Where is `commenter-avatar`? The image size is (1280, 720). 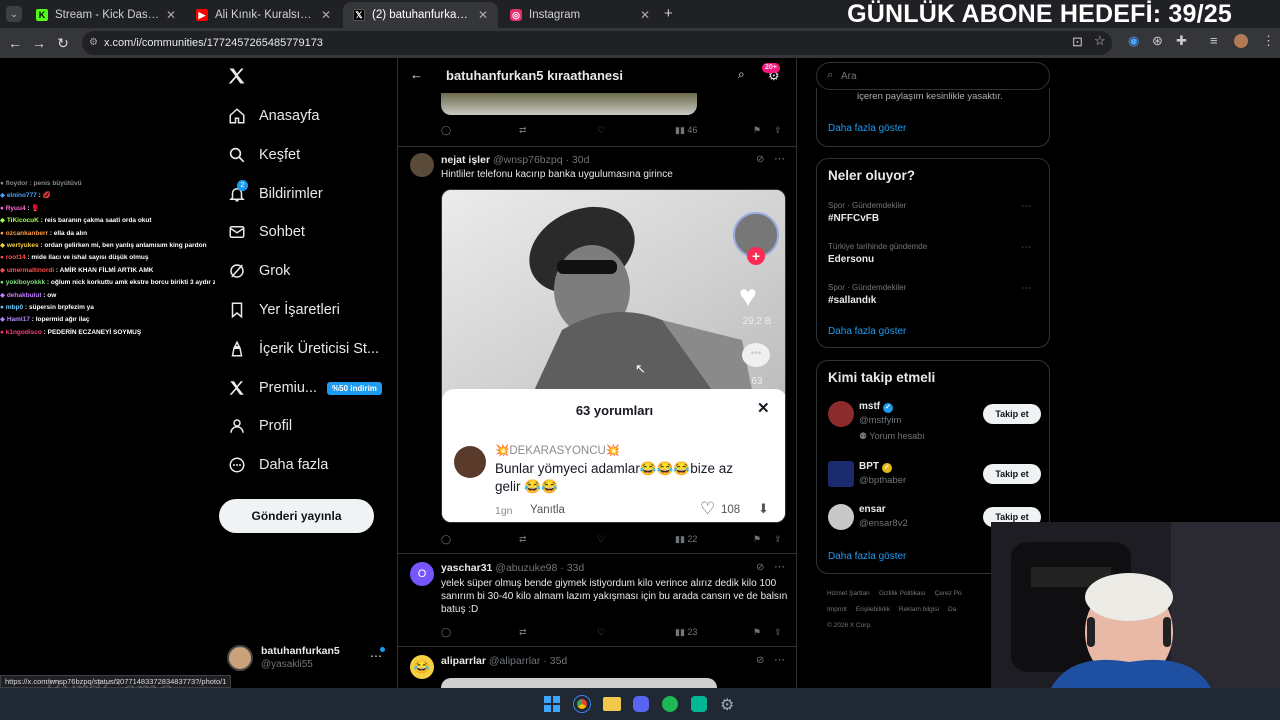
commenter-avatar is located at coordinates (470, 462).